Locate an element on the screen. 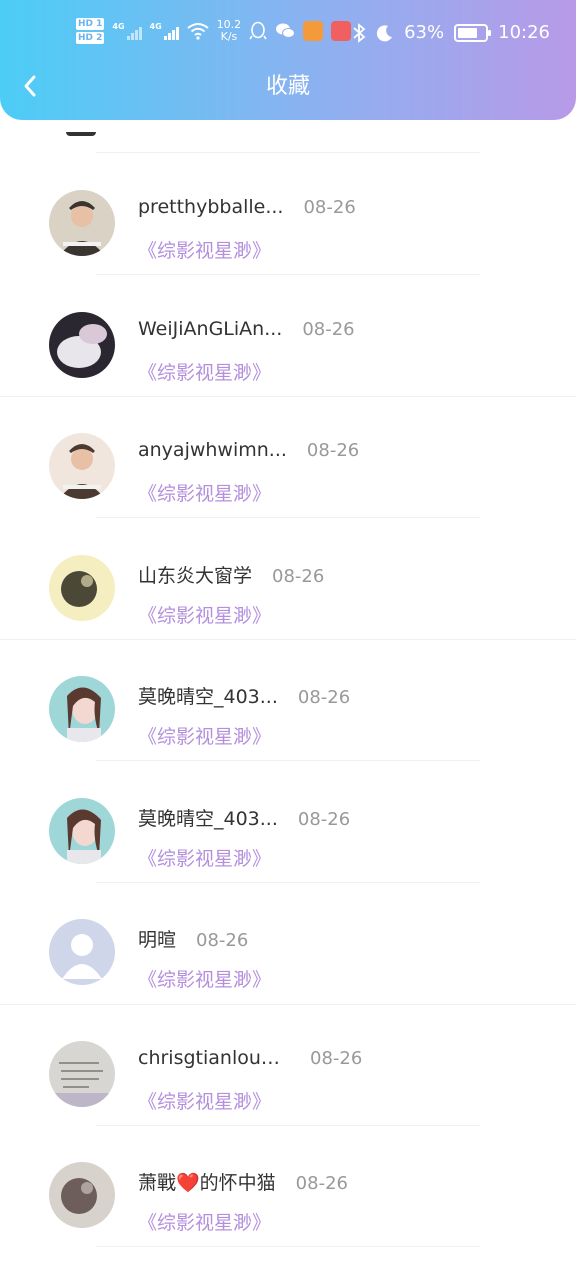 The image size is (576, 1280). user-name: 萧戰❤️的怀中猫 is located at coordinates (207, 1181).